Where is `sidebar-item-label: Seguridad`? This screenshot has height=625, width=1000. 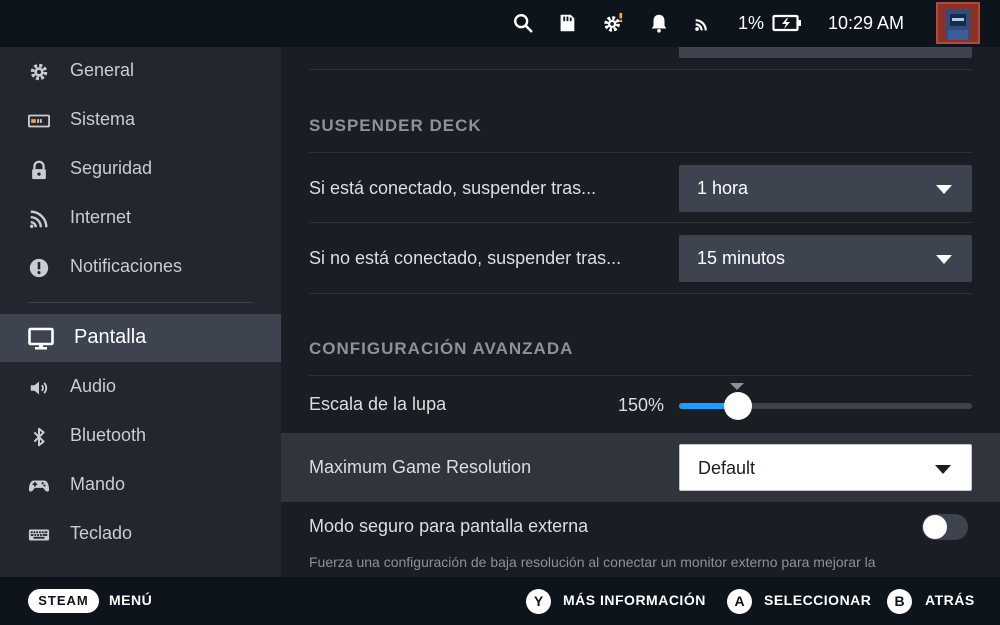
sidebar-item-label: Seguridad is located at coordinates (111, 168).